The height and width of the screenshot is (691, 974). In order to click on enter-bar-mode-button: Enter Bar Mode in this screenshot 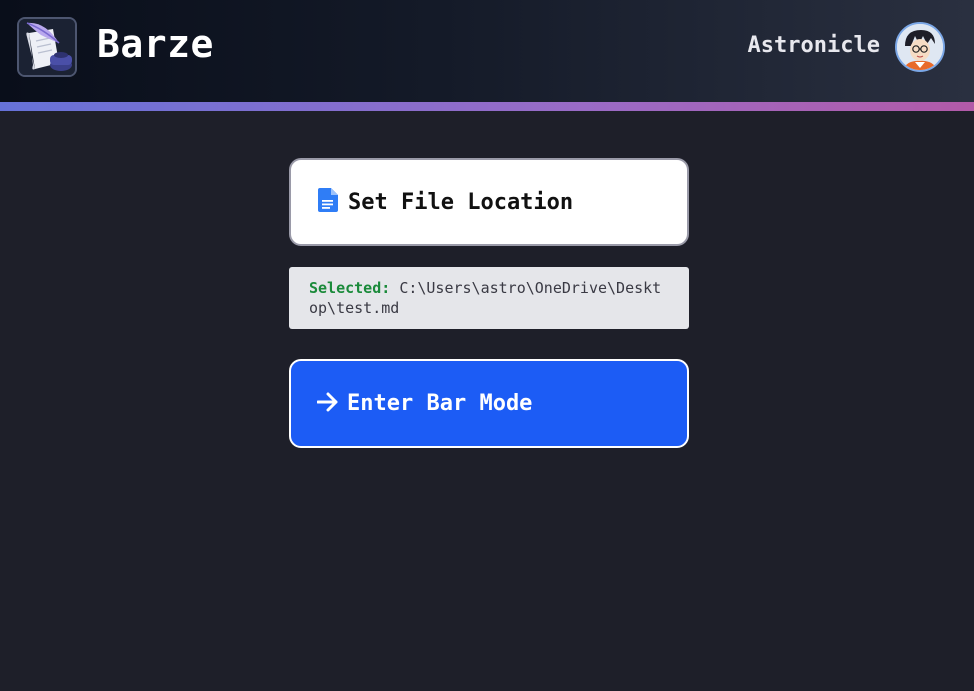, I will do `click(489, 403)`.